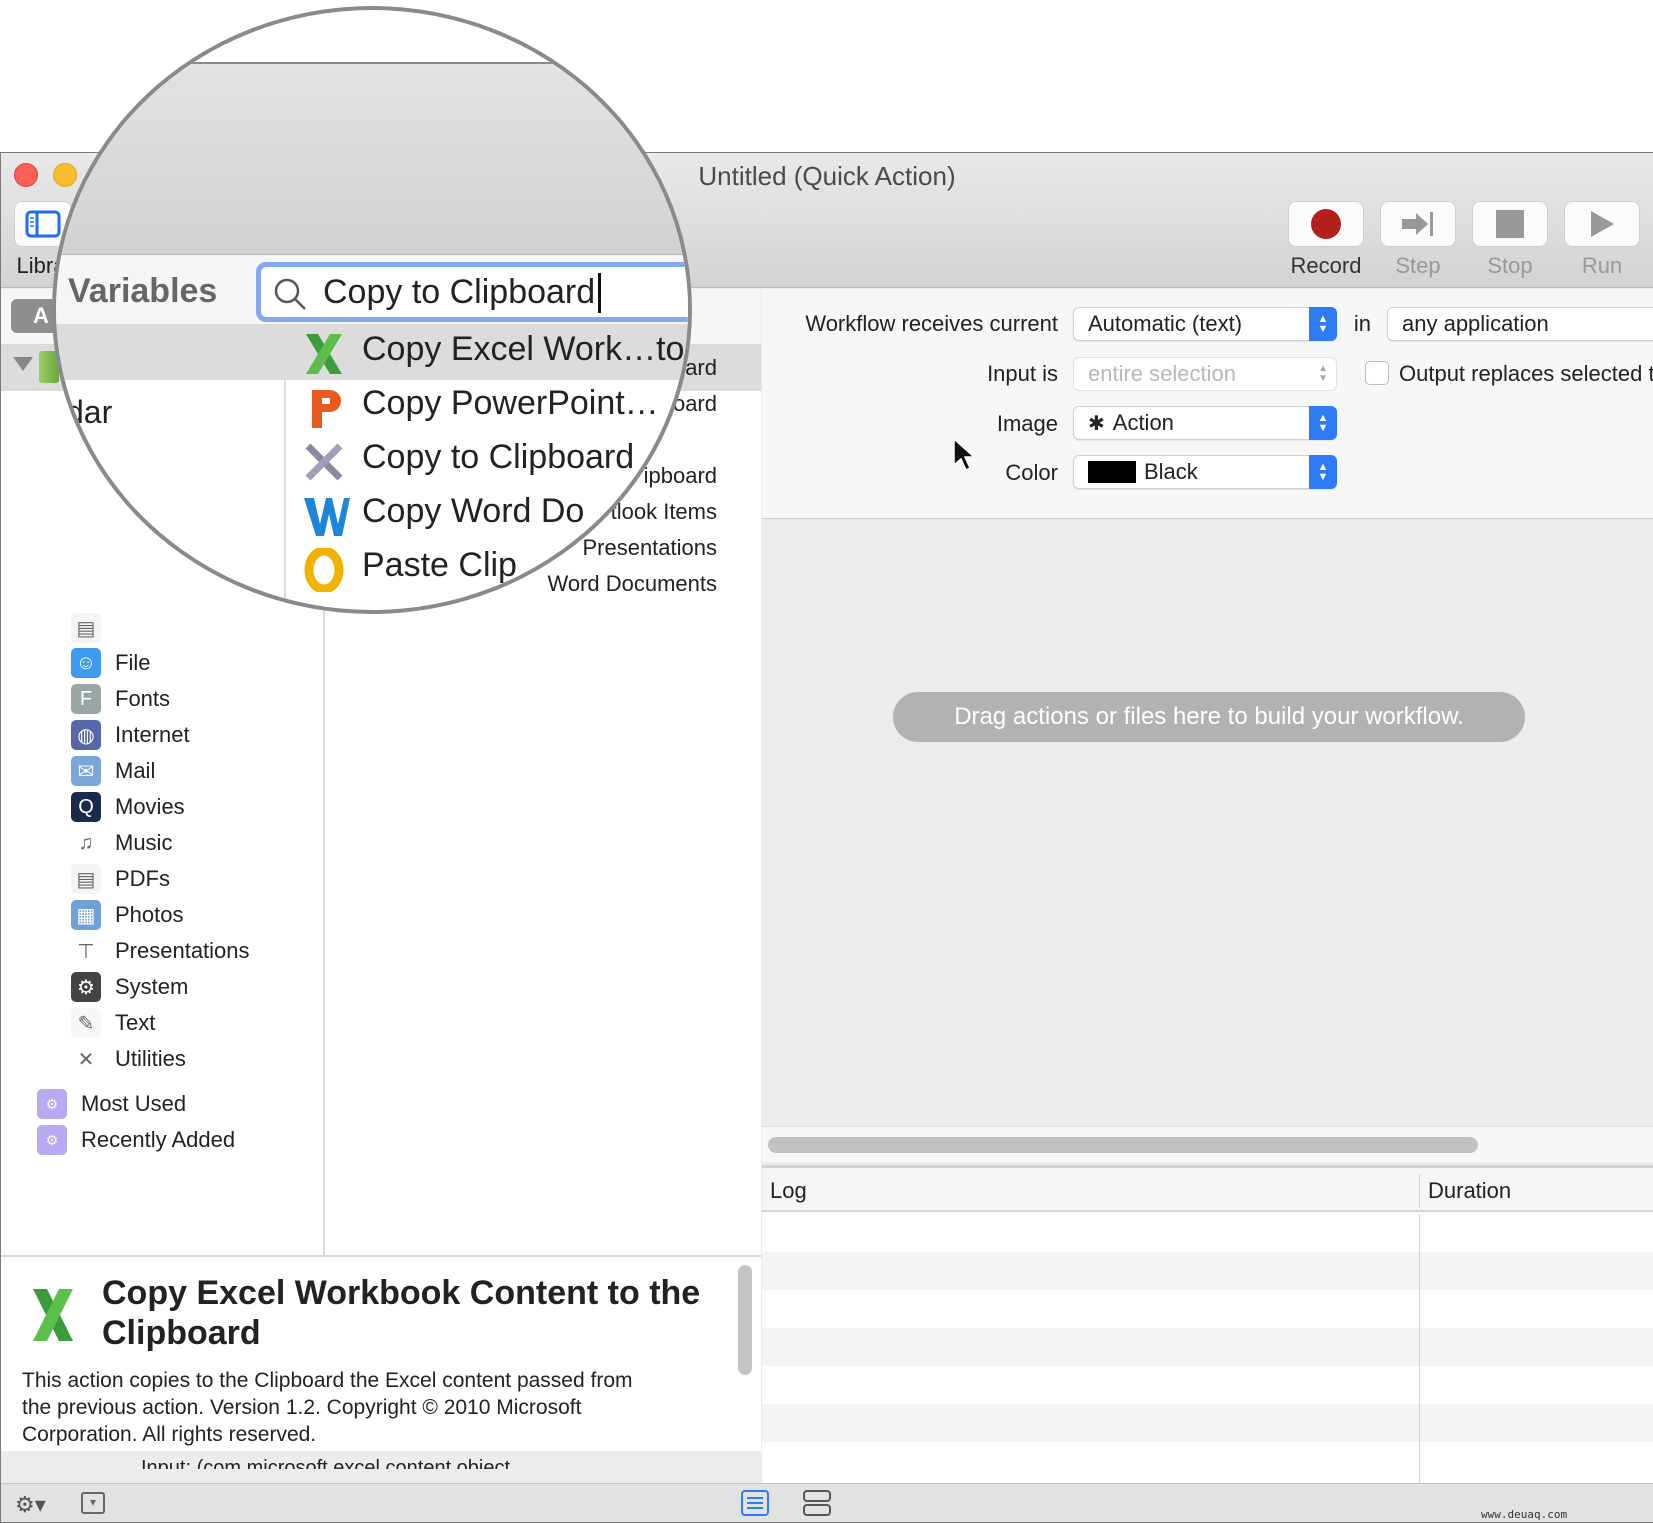 The width and height of the screenshot is (1653, 1523). Describe the element at coordinates (1362, 323) in the screenshot. I see `in-label: in` at that location.